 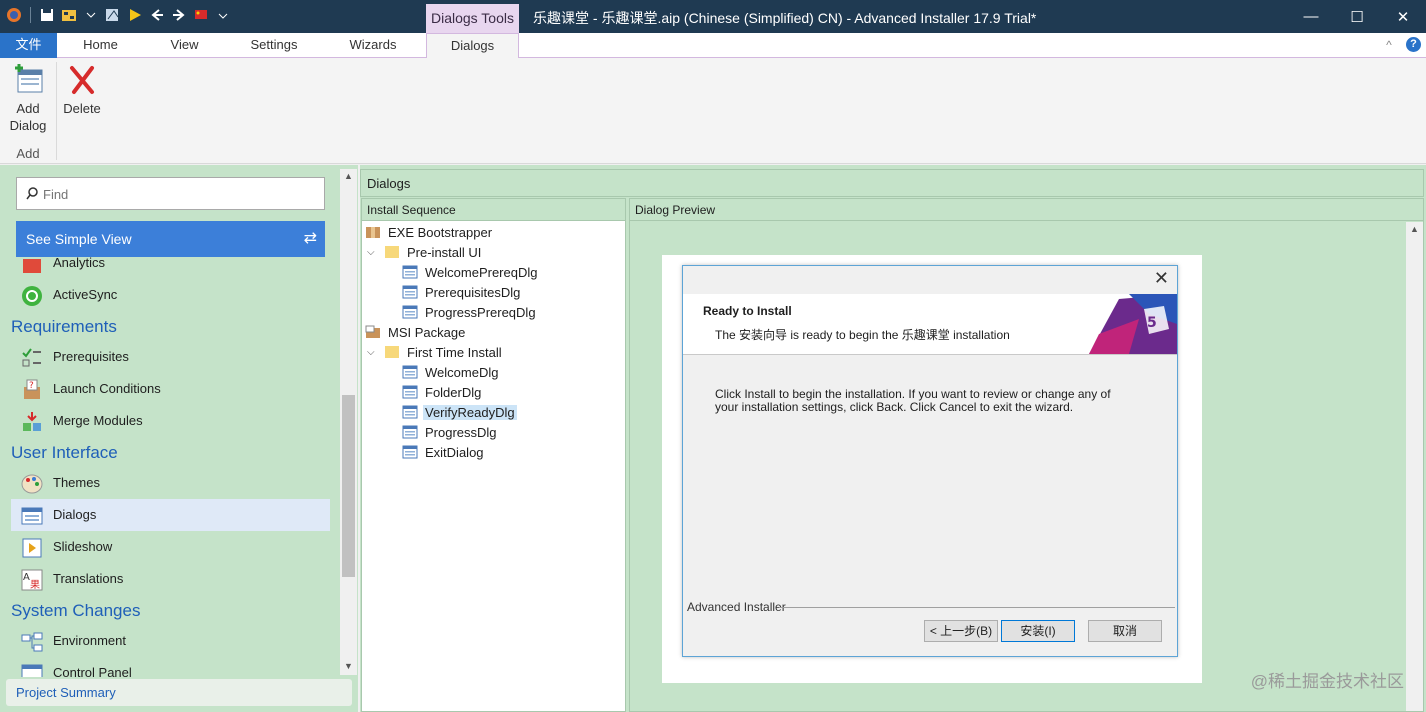 What do you see at coordinates (451, 373) in the screenshot?
I see `tree-item-welcomedlg: WelcomeDlg` at bounding box center [451, 373].